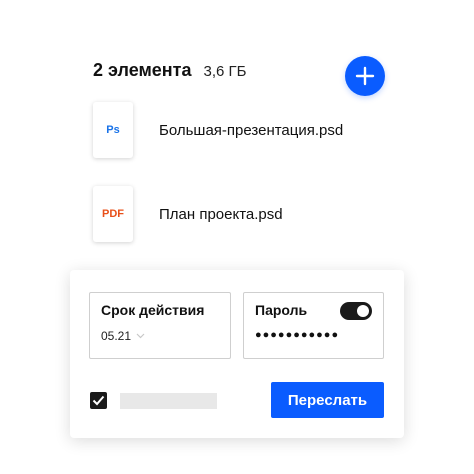  Describe the element at coordinates (297, 335) in the screenshot. I see `password-value: ●●●●●●●●●●●` at that location.